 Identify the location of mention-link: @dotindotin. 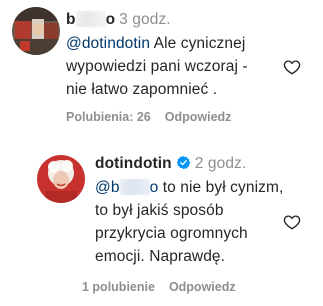
(108, 43).